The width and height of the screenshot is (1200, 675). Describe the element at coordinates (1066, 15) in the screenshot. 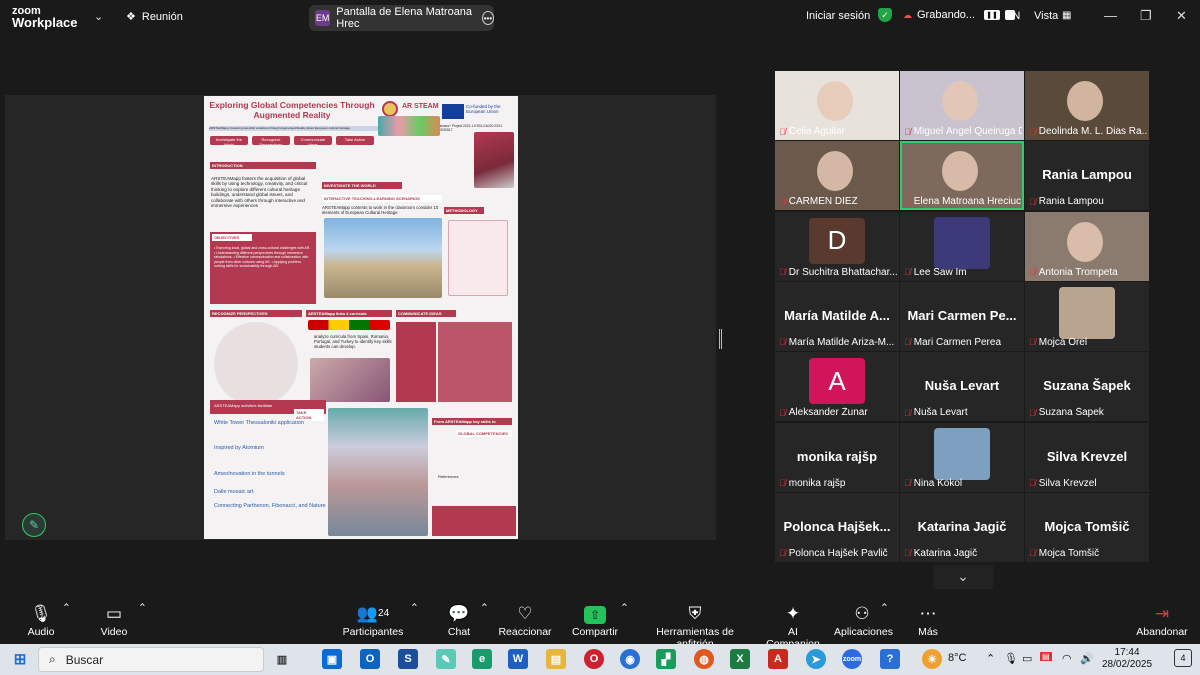

I see `grid-view-icon: ▦` at that location.